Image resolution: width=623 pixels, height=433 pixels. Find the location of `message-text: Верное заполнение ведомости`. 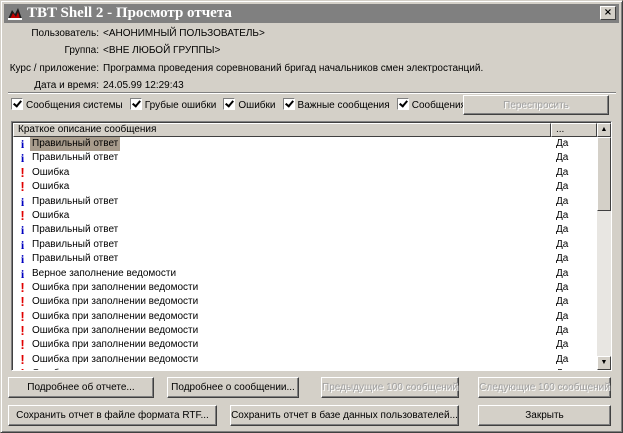

message-text: Верное заполнение ведомости is located at coordinates (104, 273).